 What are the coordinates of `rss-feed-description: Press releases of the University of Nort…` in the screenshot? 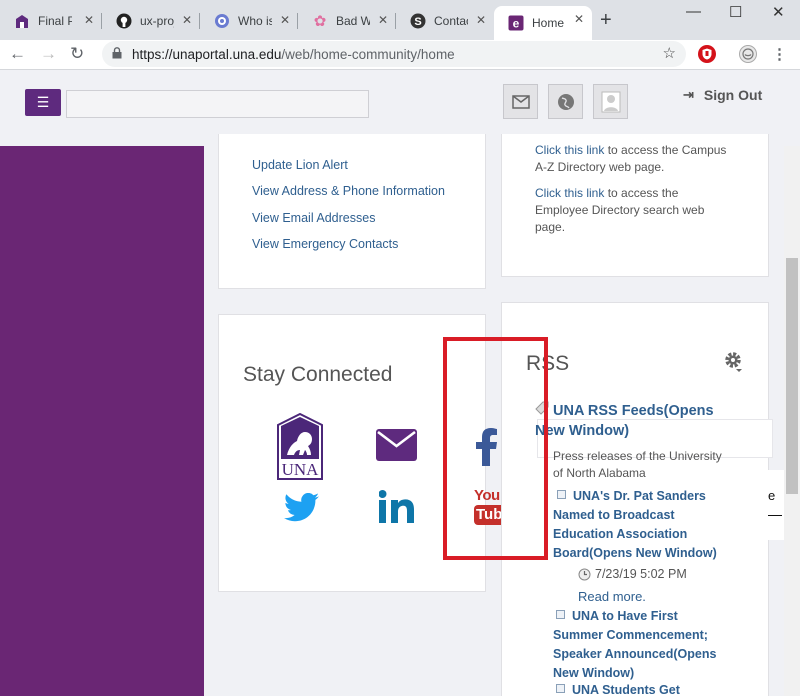 It's located at (637, 464).